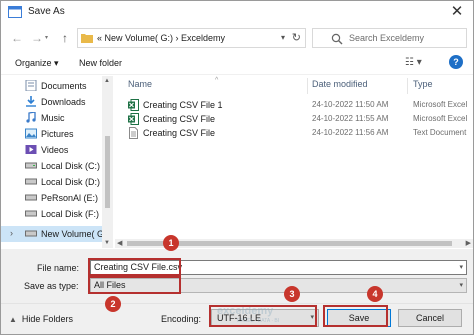 The width and height of the screenshot is (474, 335). I want to click on refresh-icon: ↻, so click(296, 37).